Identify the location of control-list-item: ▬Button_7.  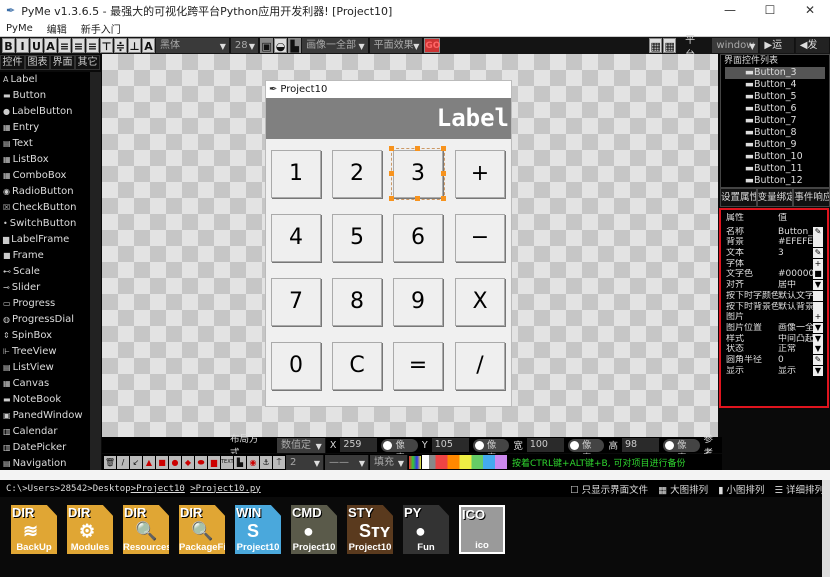
(775, 121).